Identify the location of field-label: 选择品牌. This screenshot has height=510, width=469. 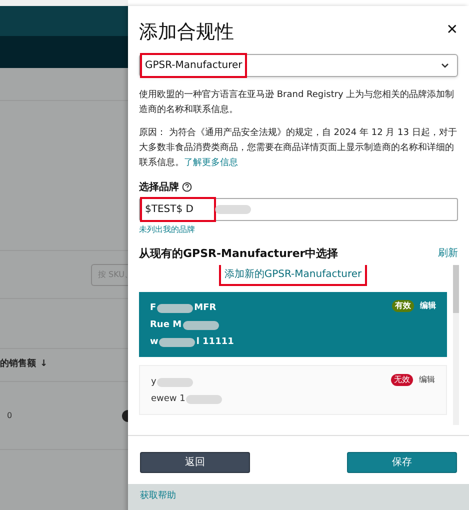
(159, 187).